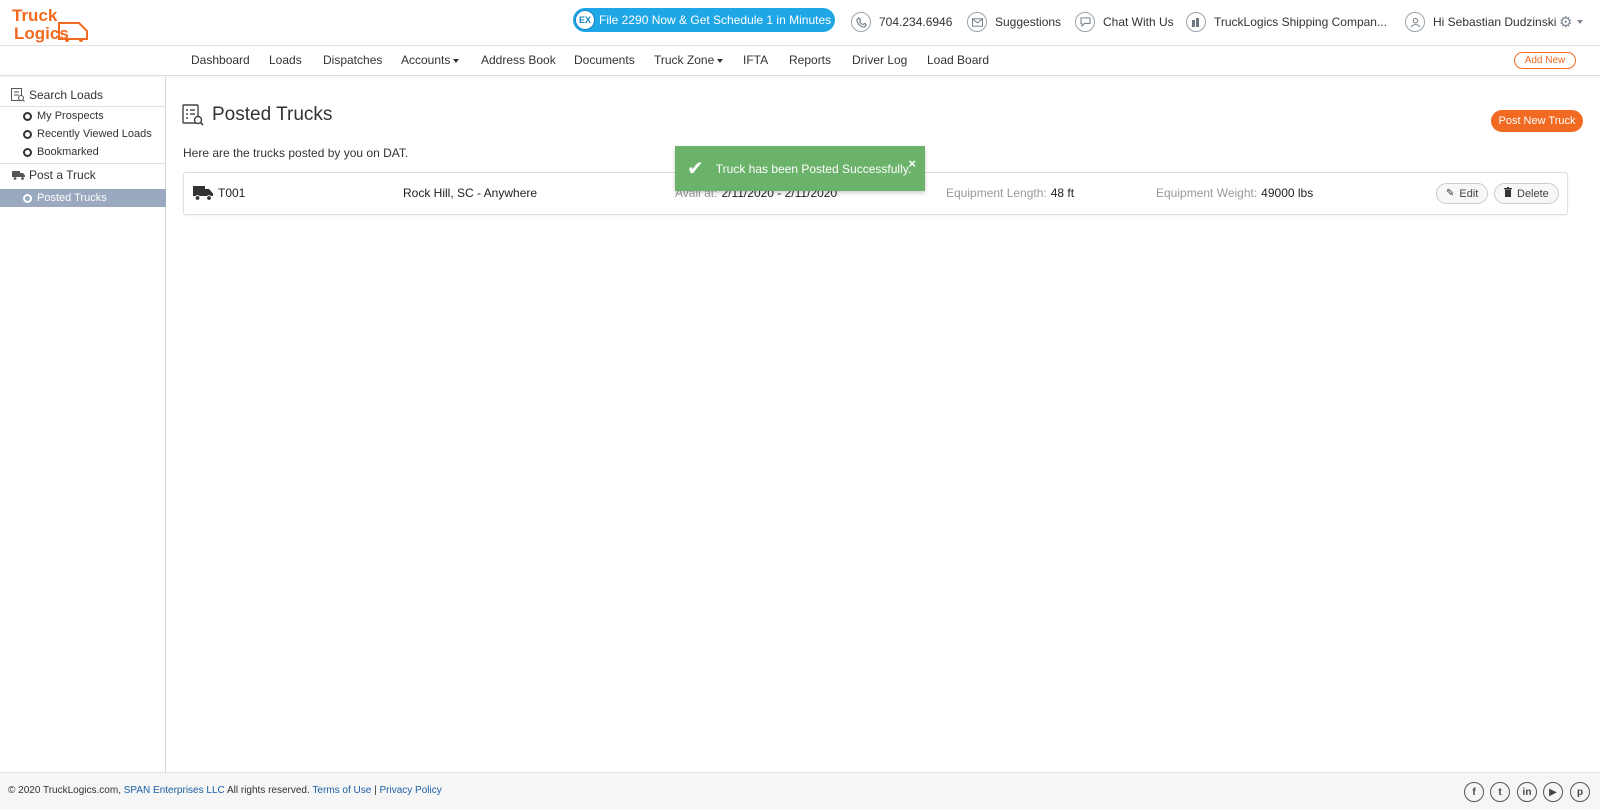 The height and width of the screenshot is (809, 1600). What do you see at coordinates (879, 60) in the screenshot?
I see `nav-driver-log: Driver Log` at bounding box center [879, 60].